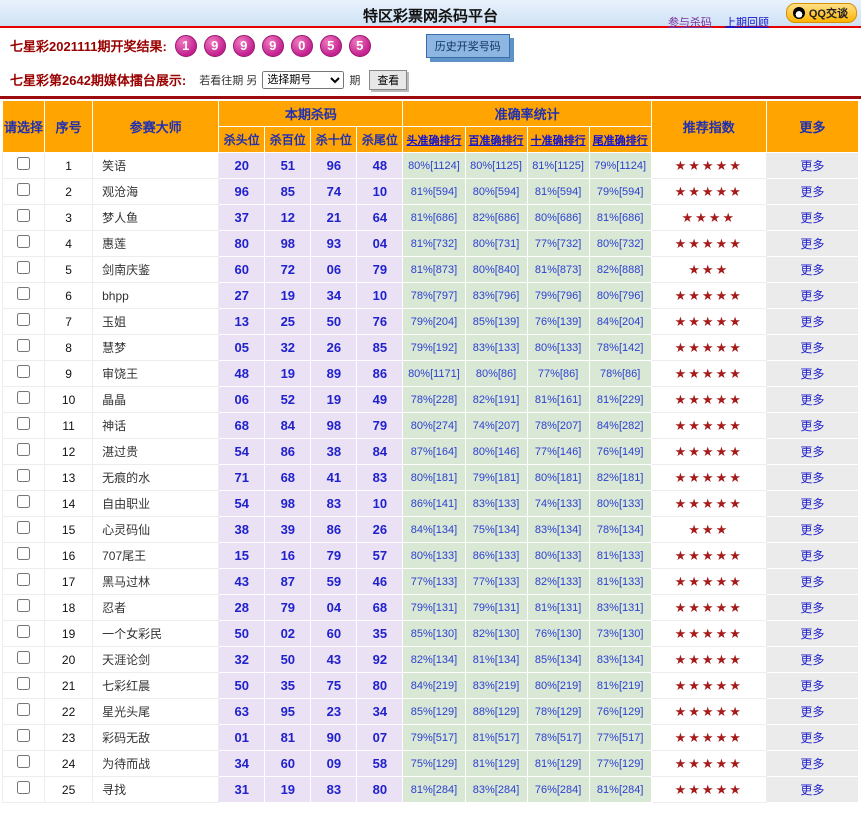 This screenshot has width=861, height=829. What do you see at coordinates (558, 425) in the screenshot?
I see `accuracy-value: 78%[207]` at bounding box center [558, 425].